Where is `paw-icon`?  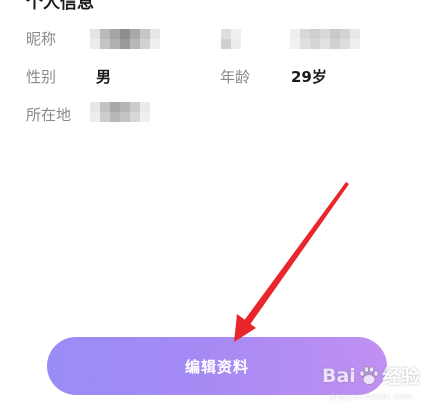 paw-icon is located at coordinates (369, 375).